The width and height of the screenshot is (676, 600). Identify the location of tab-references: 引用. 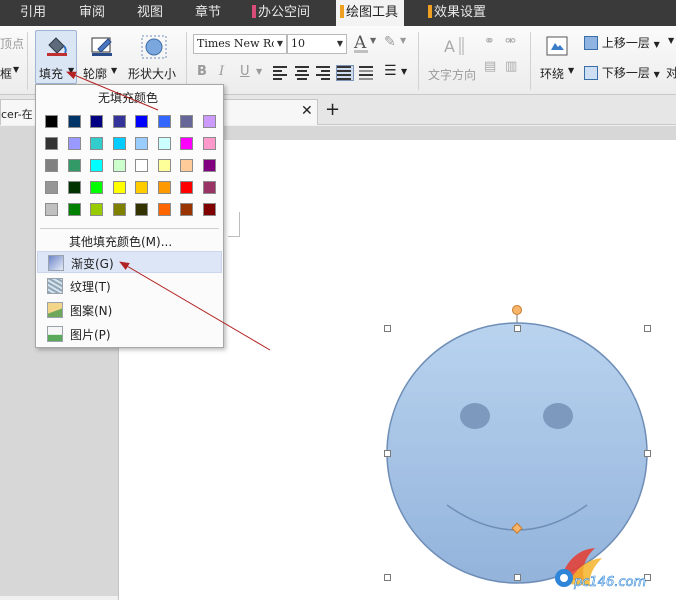
(33, 13).